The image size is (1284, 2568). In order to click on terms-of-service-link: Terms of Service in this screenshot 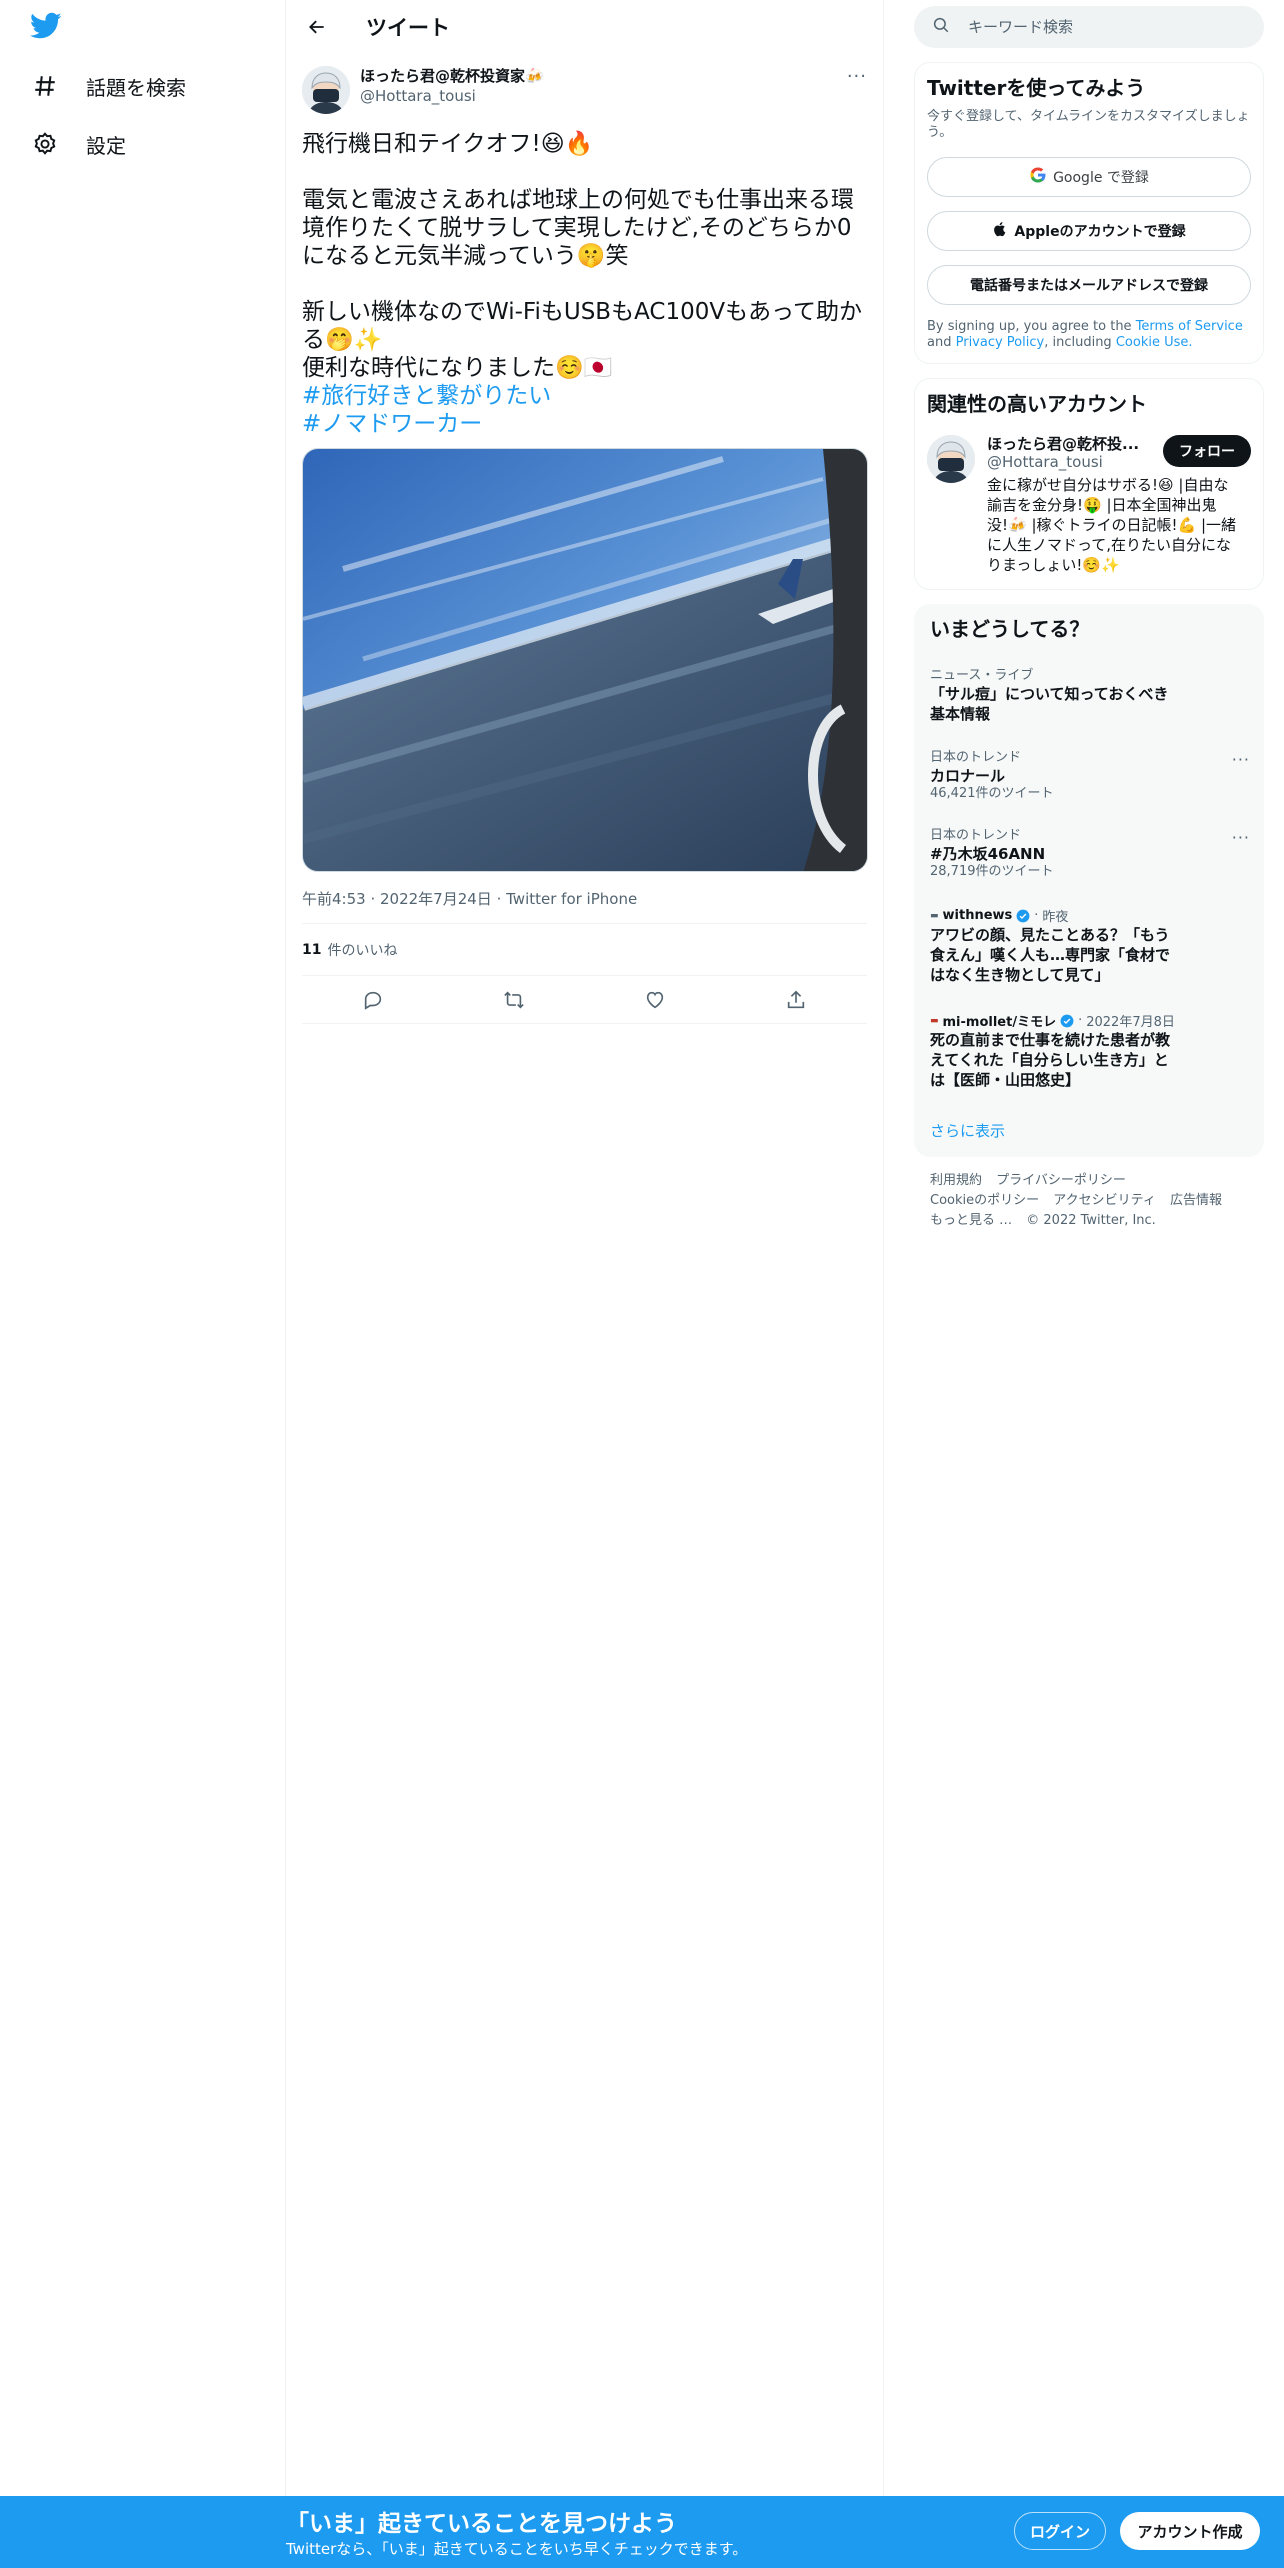, I will do `click(1189, 326)`.